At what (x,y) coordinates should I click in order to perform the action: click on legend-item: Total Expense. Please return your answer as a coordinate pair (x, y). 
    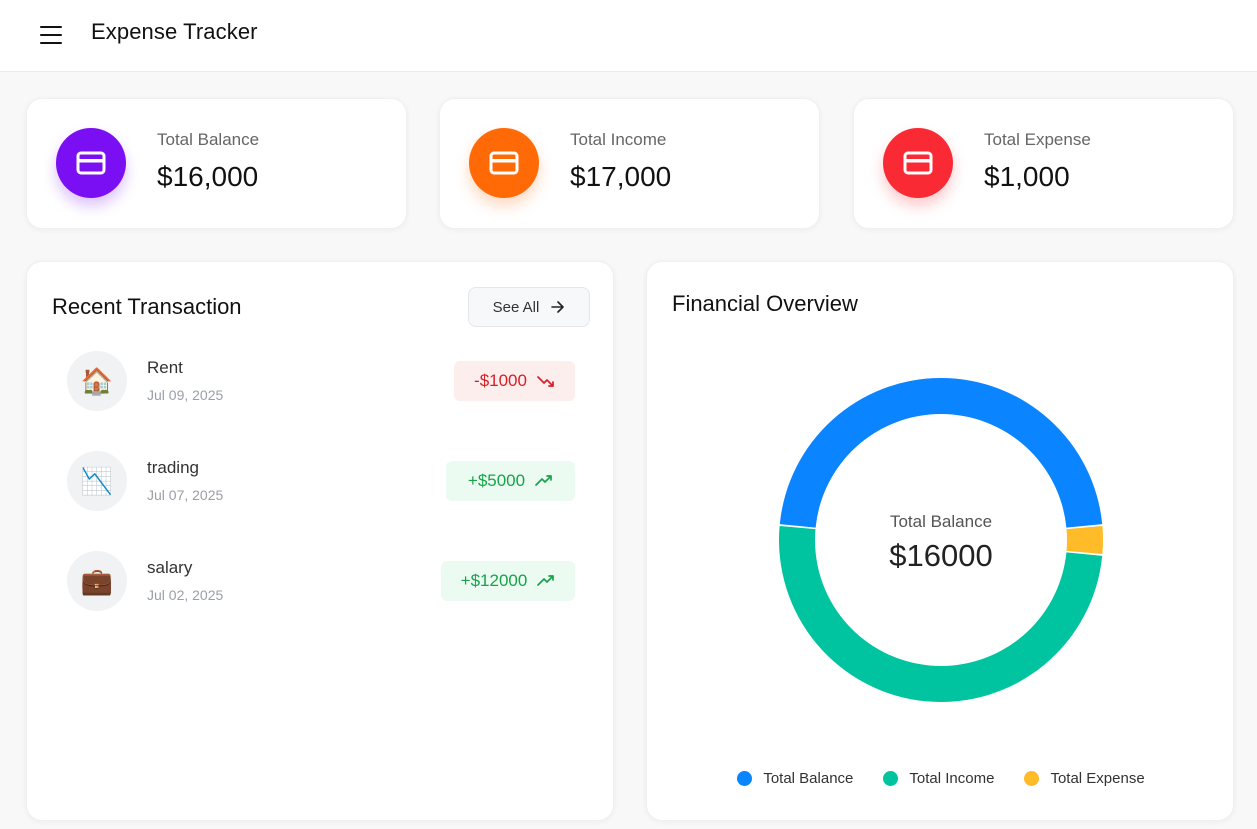
    Looking at the image, I should click on (1084, 778).